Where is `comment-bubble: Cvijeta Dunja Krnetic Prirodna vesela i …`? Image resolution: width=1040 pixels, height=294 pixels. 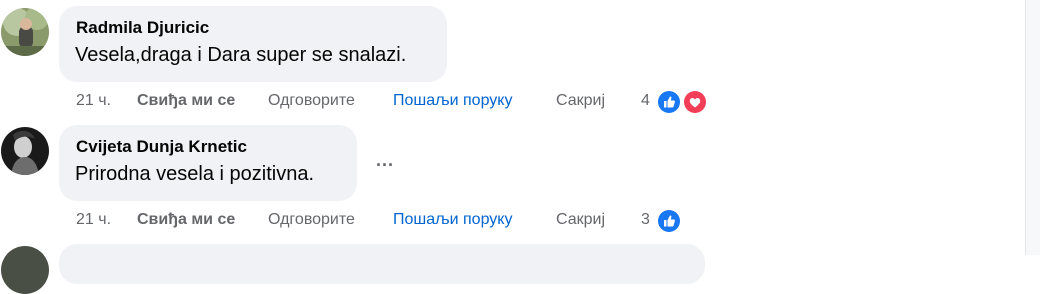
comment-bubble: Cvijeta Dunja Krnetic Prirodna vesela i … is located at coordinates (208, 163).